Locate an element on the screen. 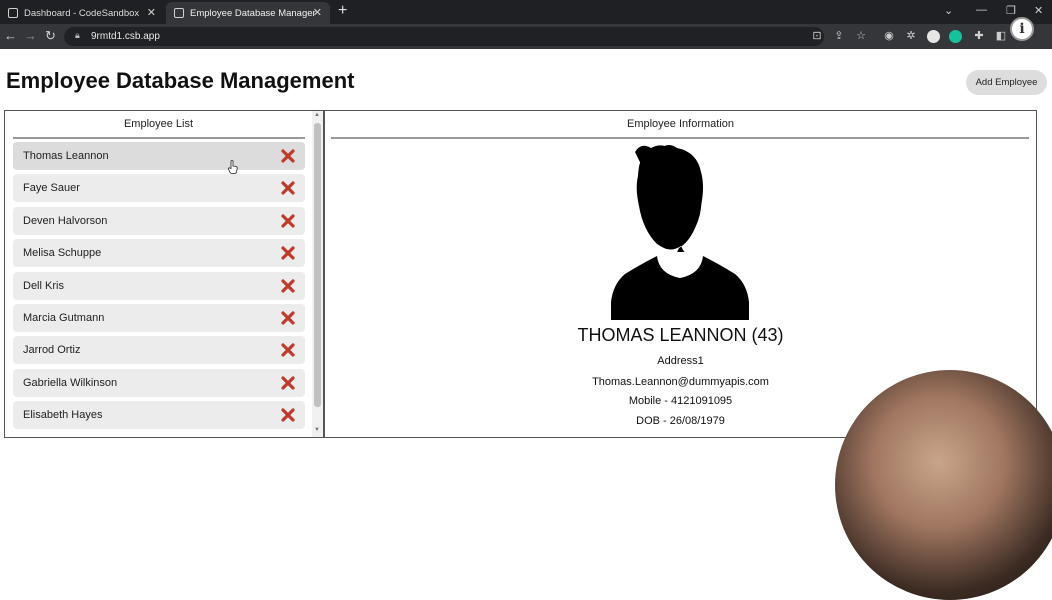 The height and width of the screenshot is (600, 1052). close-window-icon: ✕ is located at coordinates (1038, 10).